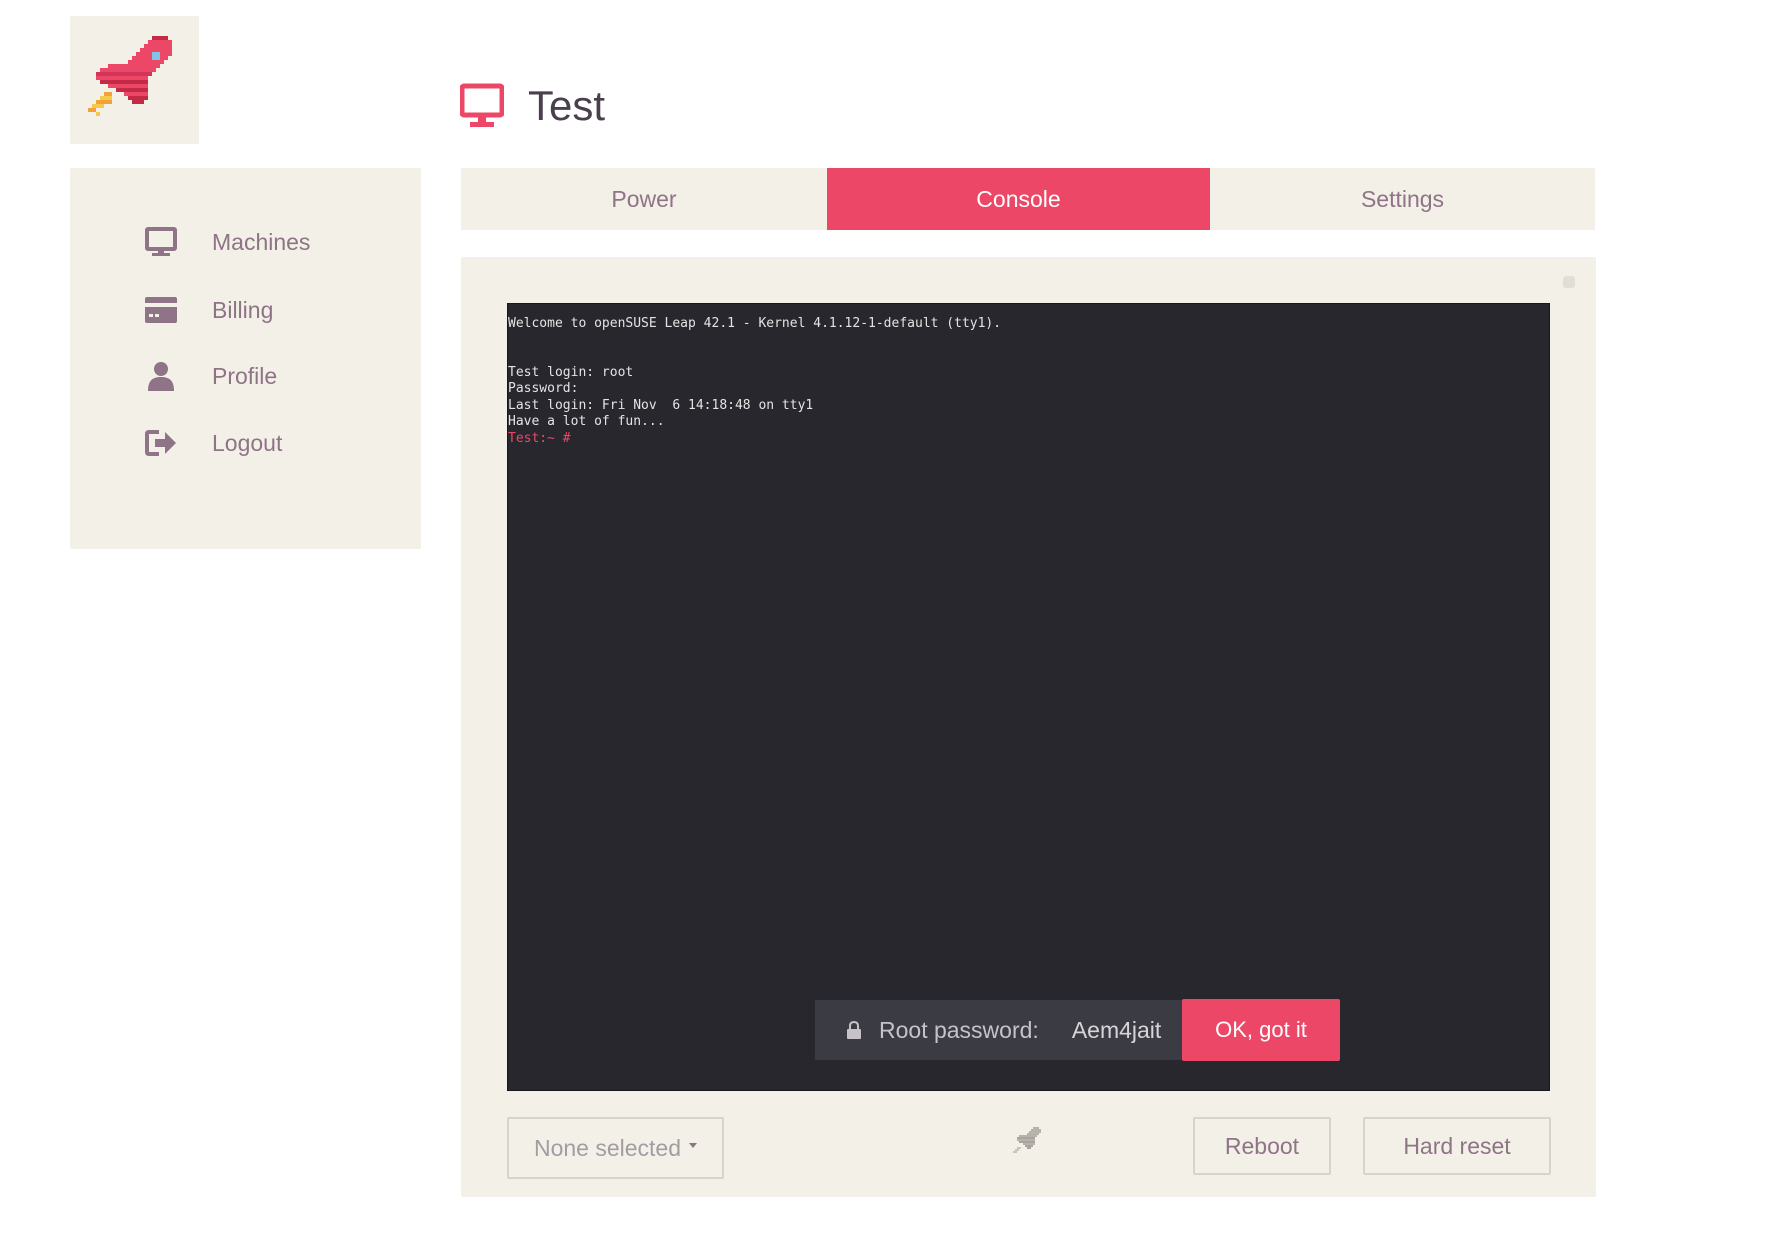  I want to click on tab-bar: Power Console Settings, so click(1028, 199).